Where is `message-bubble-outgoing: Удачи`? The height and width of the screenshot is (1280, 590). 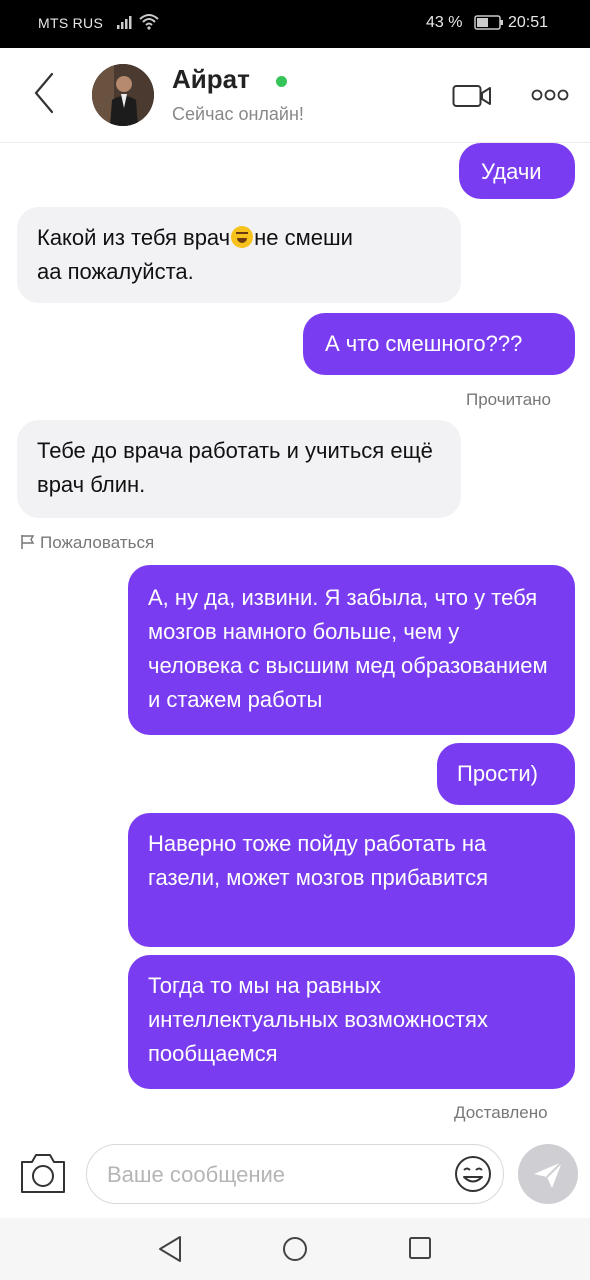 message-bubble-outgoing: Удачи is located at coordinates (517, 171).